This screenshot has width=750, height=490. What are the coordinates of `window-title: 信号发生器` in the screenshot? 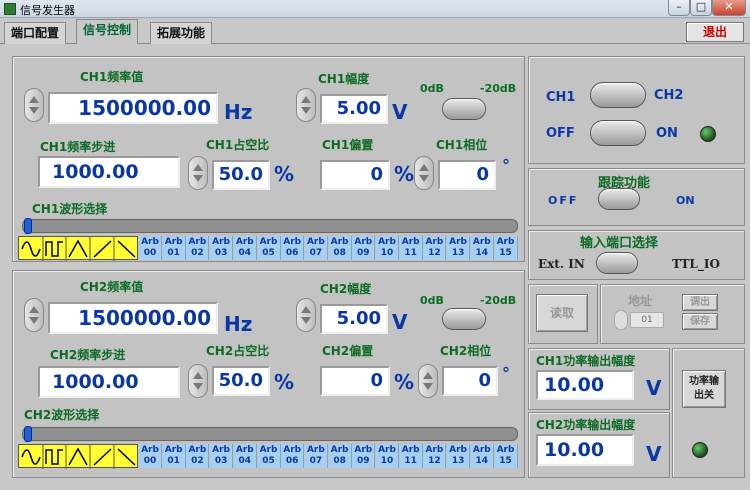 It's located at (47, 10).